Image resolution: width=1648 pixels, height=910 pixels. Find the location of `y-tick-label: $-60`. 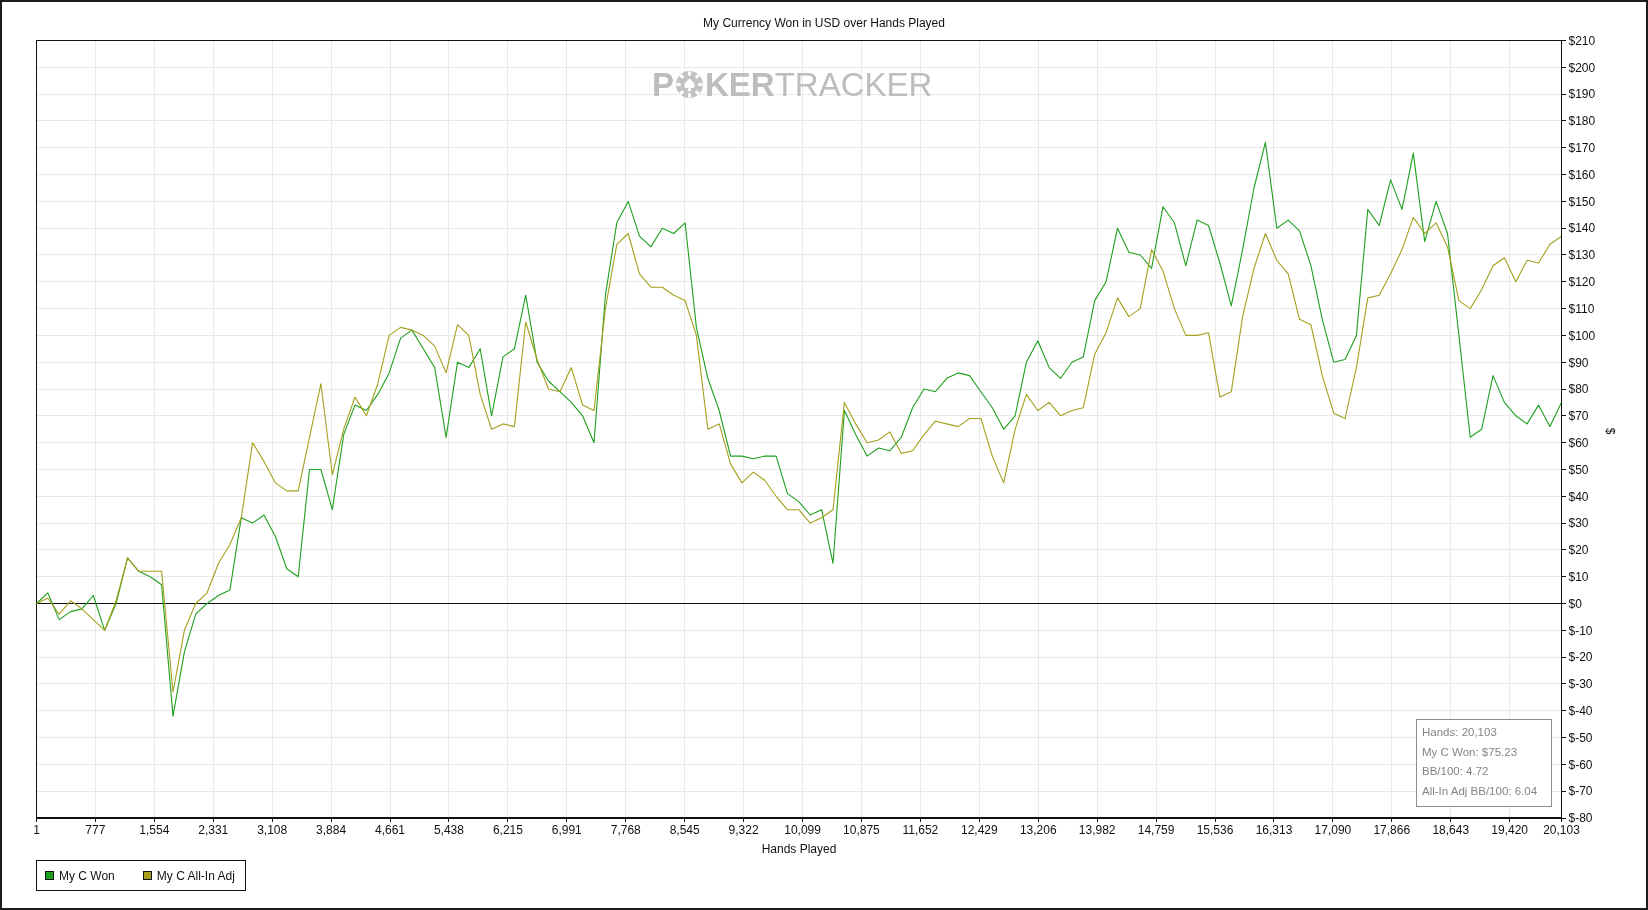

y-tick-label: $-60 is located at coordinates (1580, 764).